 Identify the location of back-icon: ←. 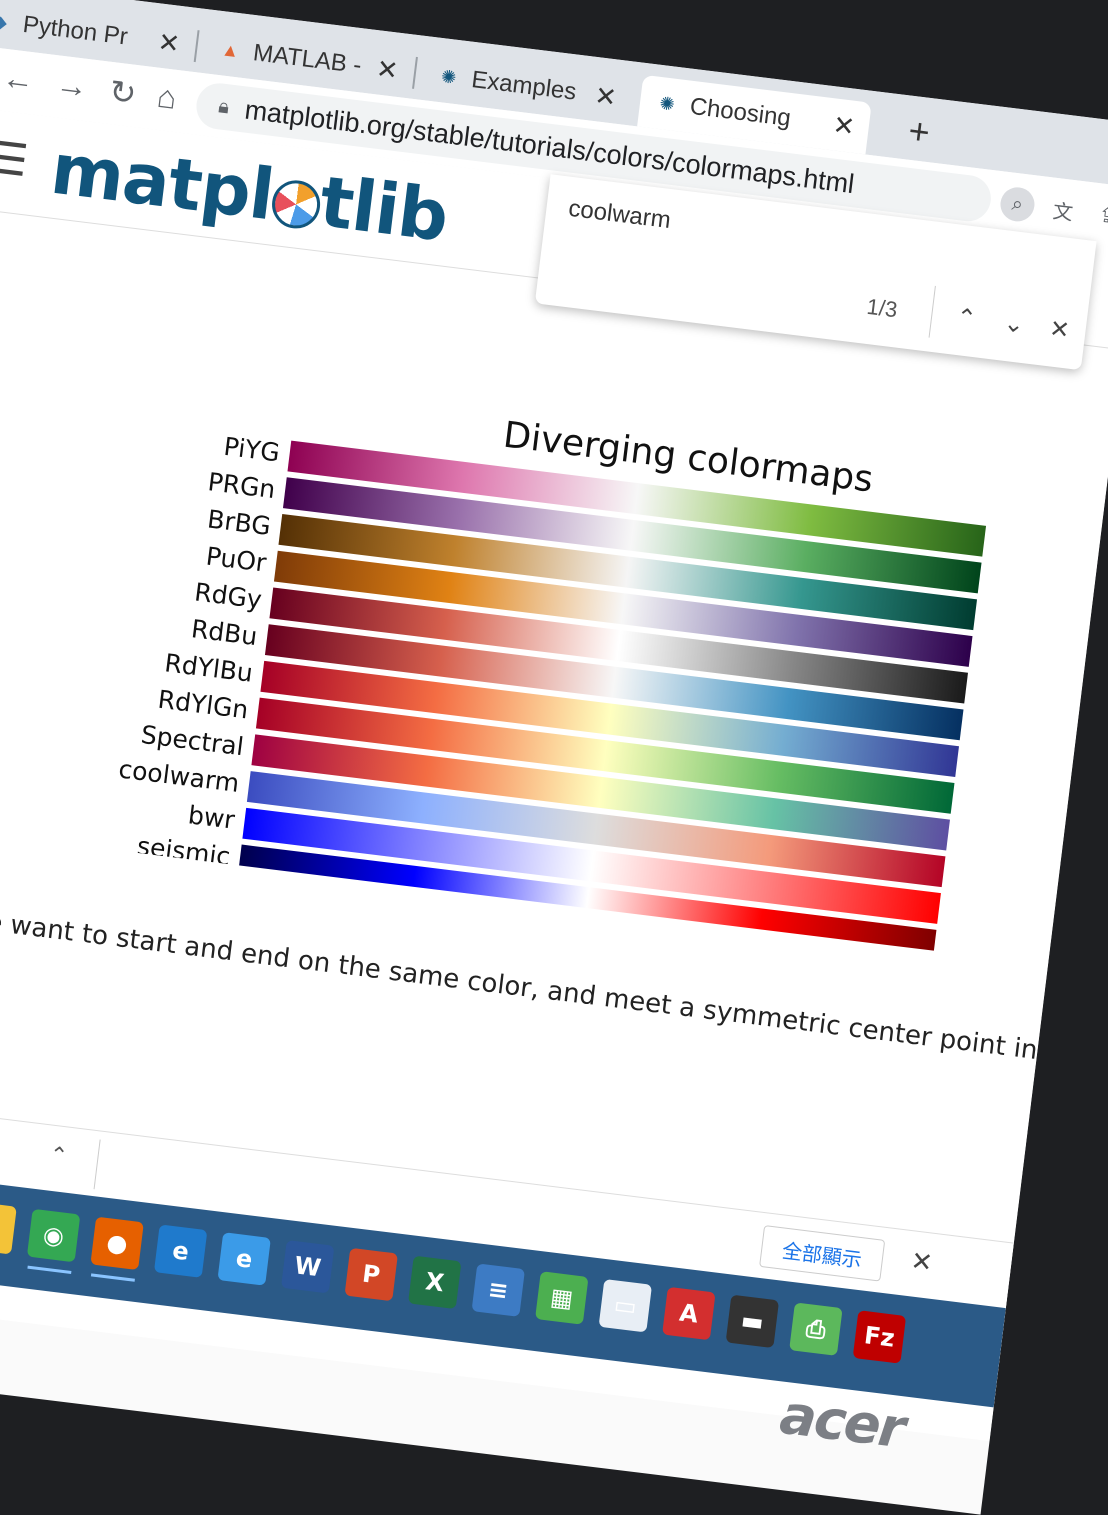
(18, 79).